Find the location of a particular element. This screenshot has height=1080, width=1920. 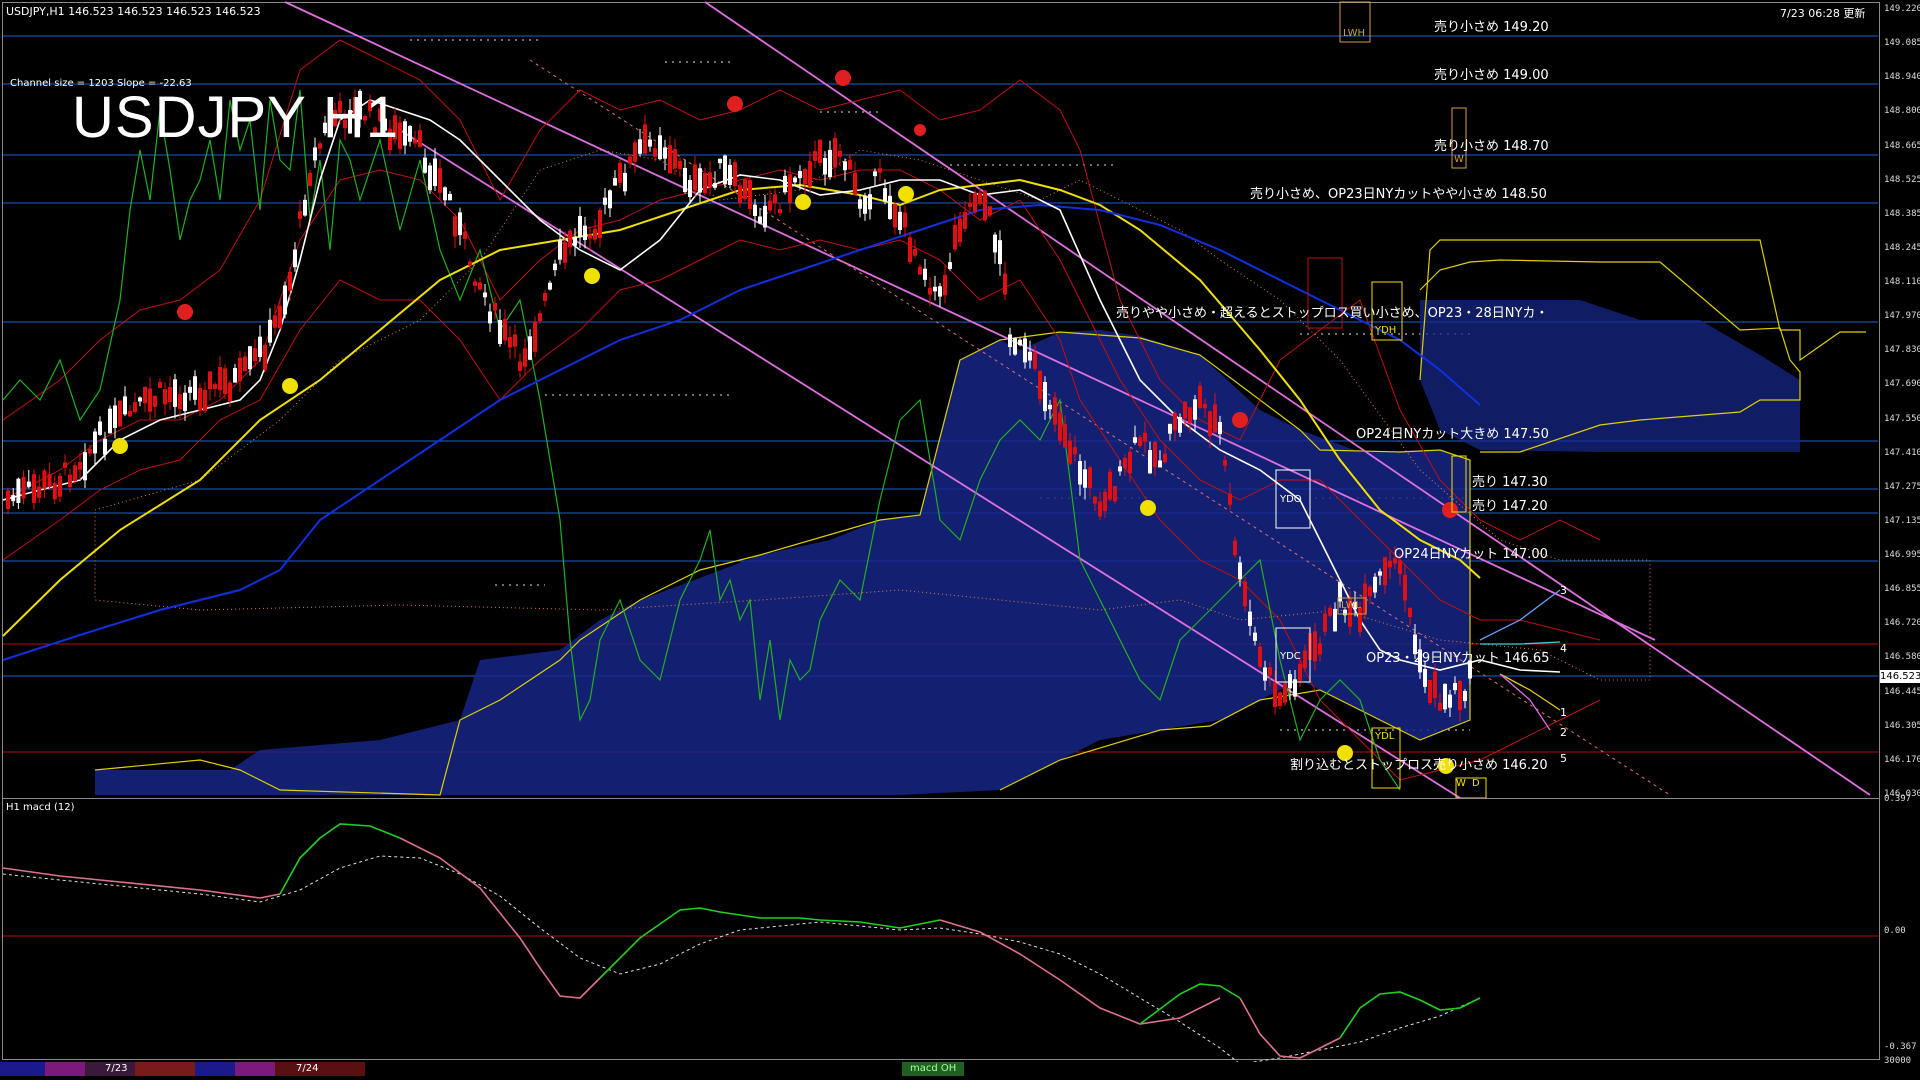

annotation-14850: 売り小さめ、OP23日NYカットやや小さめ 148.50 is located at coordinates (1398, 194).